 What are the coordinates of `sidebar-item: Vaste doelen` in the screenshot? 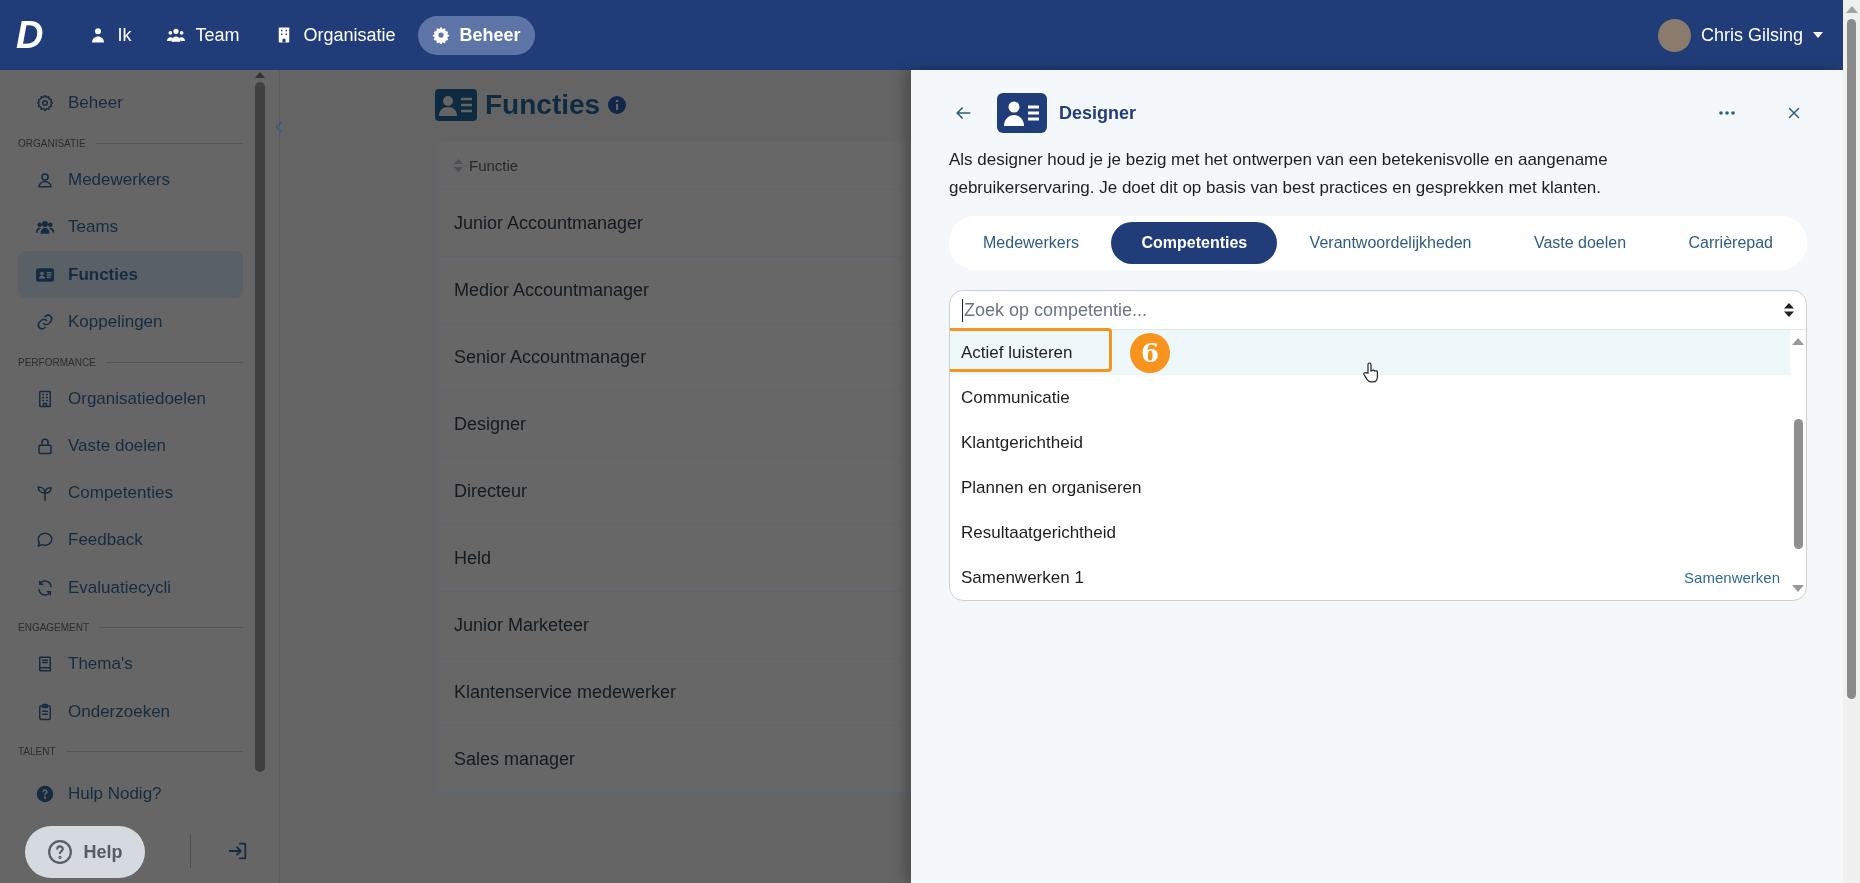 It's located at (130, 446).